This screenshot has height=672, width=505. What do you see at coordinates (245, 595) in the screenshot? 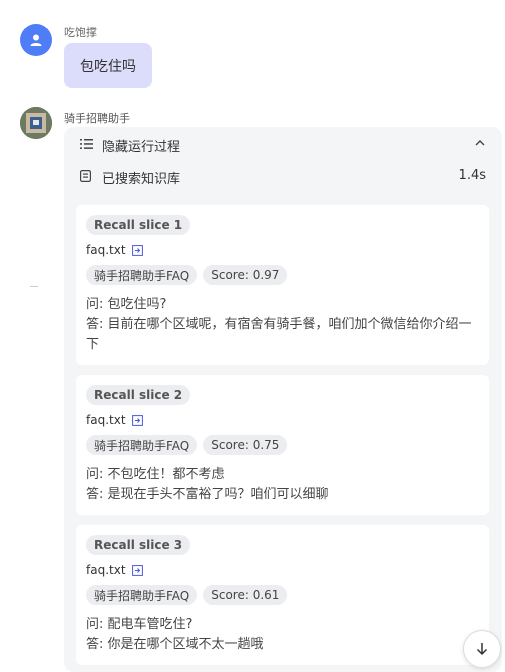
I see `score-tag: Score: 0.61` at bounding box center [245, 595].